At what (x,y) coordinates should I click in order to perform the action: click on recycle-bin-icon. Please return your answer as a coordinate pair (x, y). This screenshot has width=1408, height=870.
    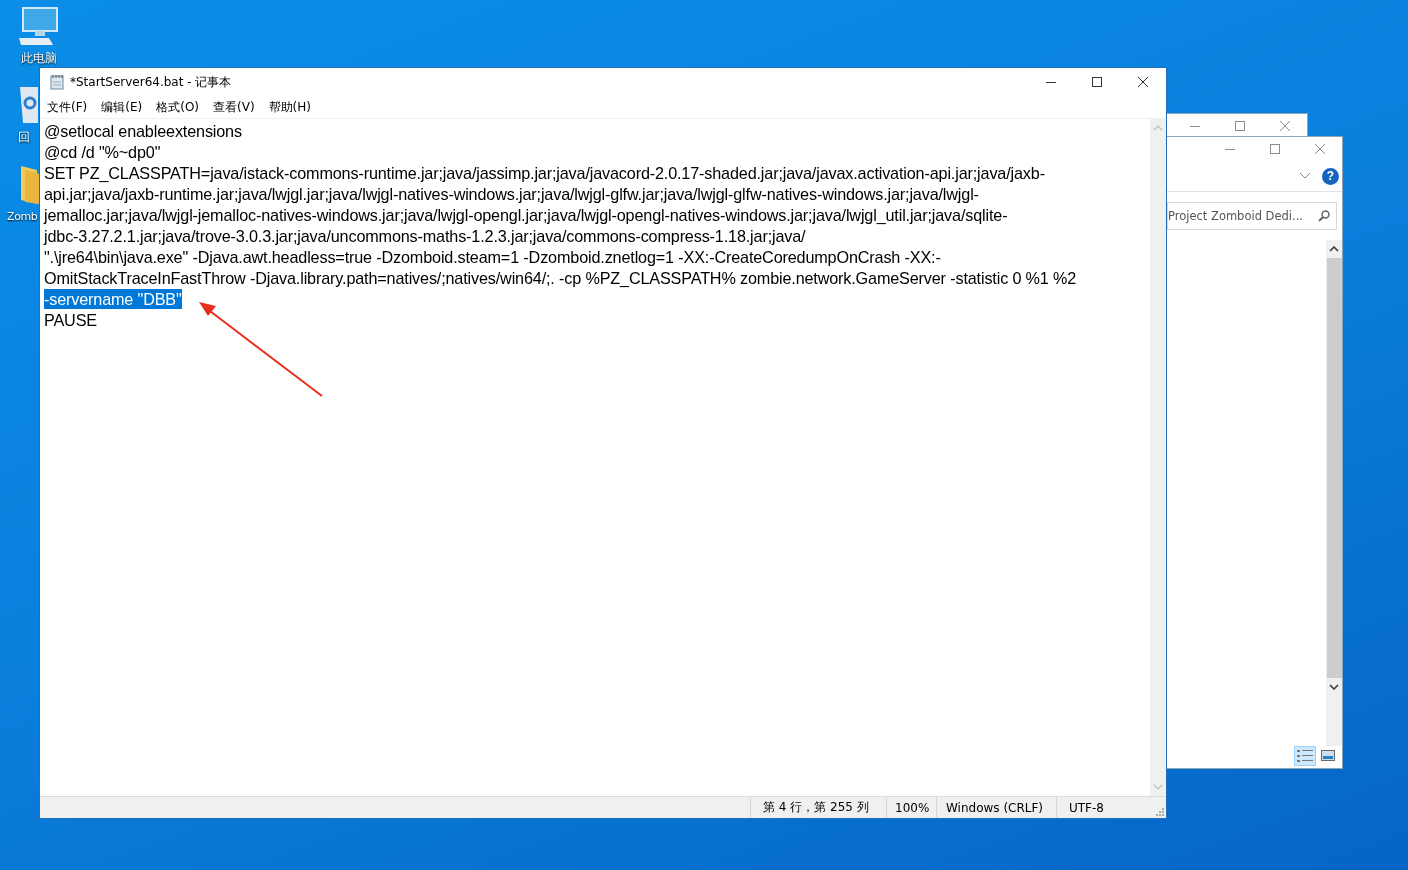
    Looking at the image, I should click on (28, 105).